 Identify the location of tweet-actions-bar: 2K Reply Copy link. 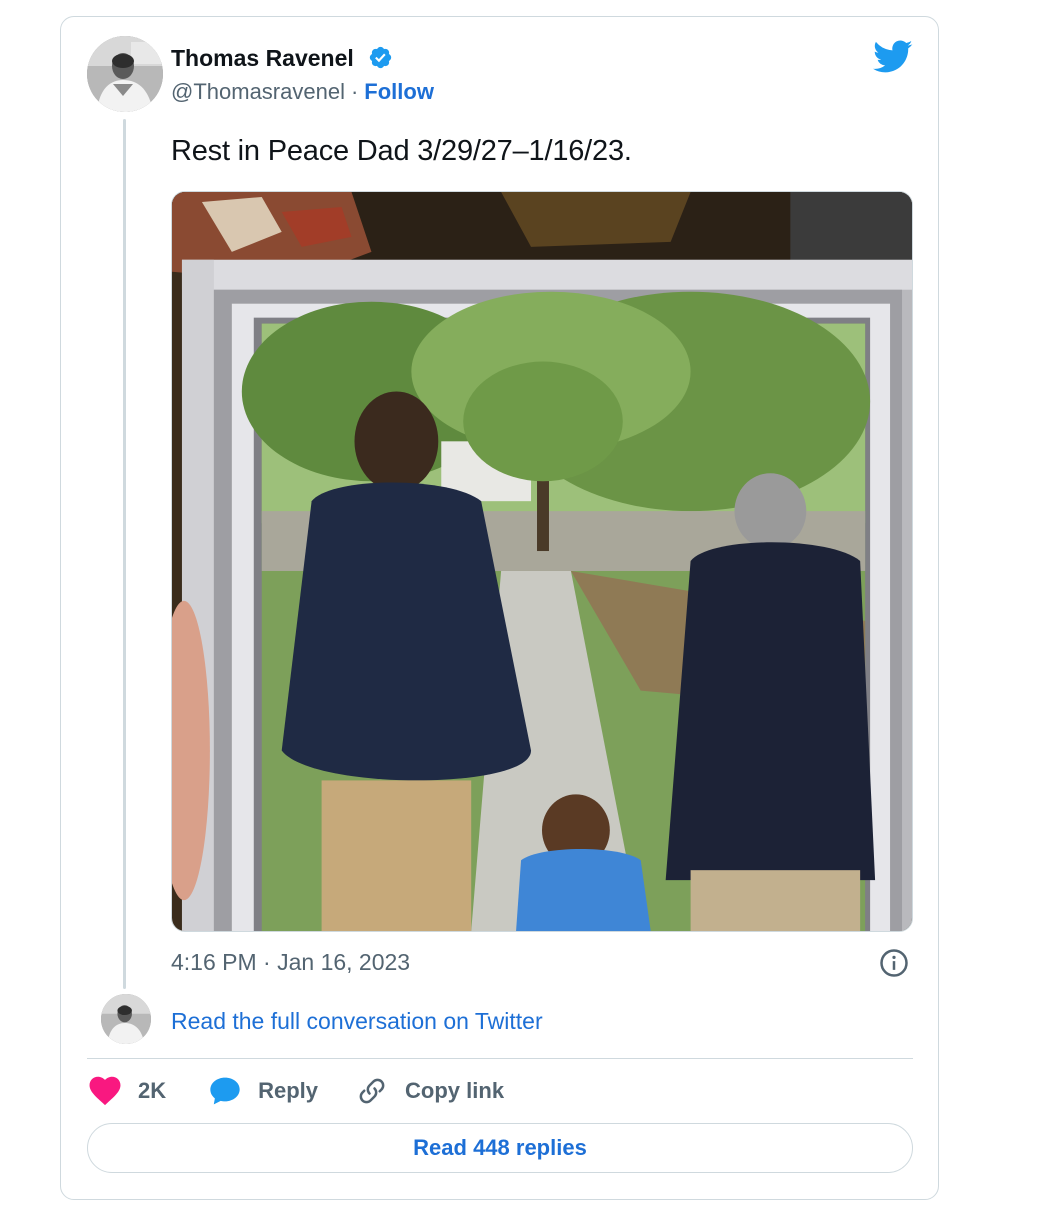
(295, 1091).